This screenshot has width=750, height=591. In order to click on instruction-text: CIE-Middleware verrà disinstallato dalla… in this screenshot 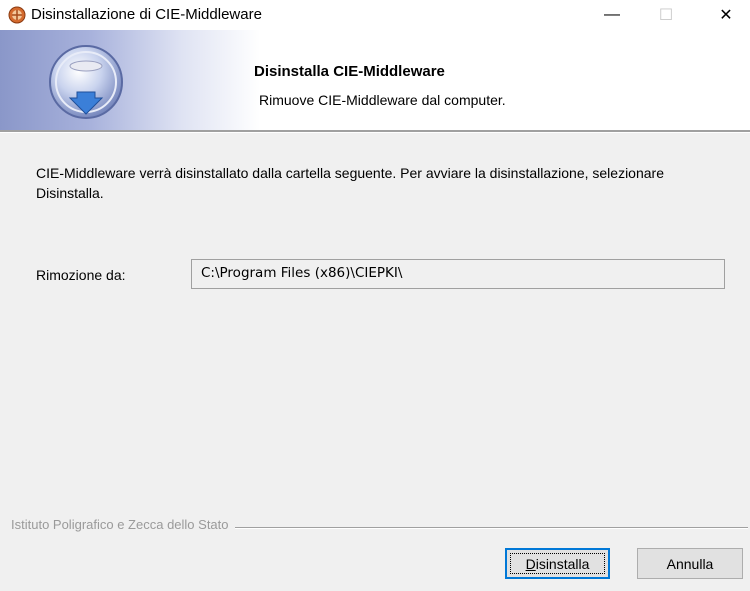, I will do `click(350, 183)`.